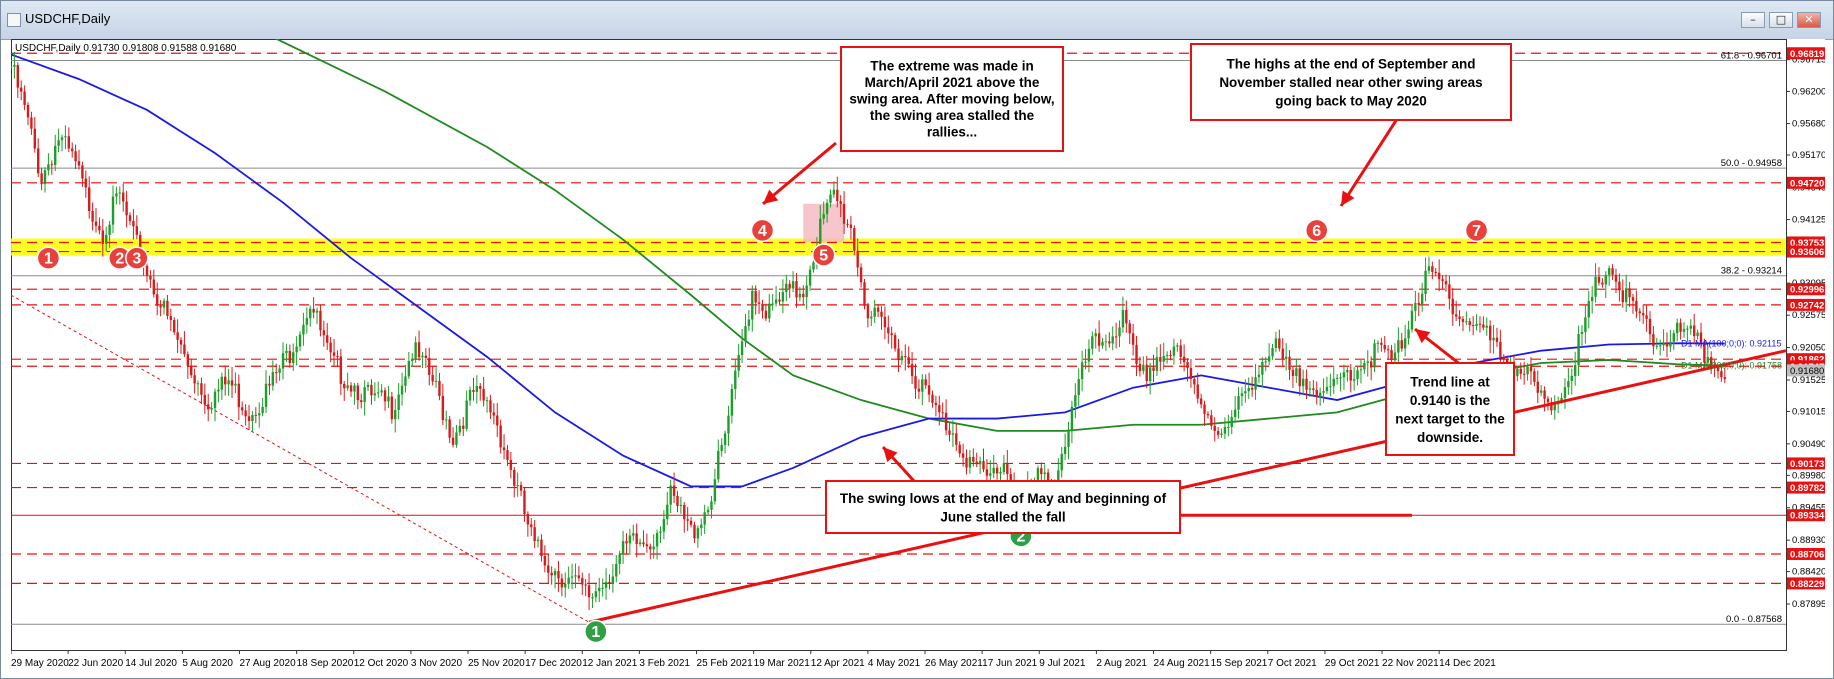 The height and width of the screenshot is (679, 1834). Describe the element at coordinates (917, 20) in the screenshot. I see `window-titlebar: USDCHF,Daily – □ ✕` at that location.